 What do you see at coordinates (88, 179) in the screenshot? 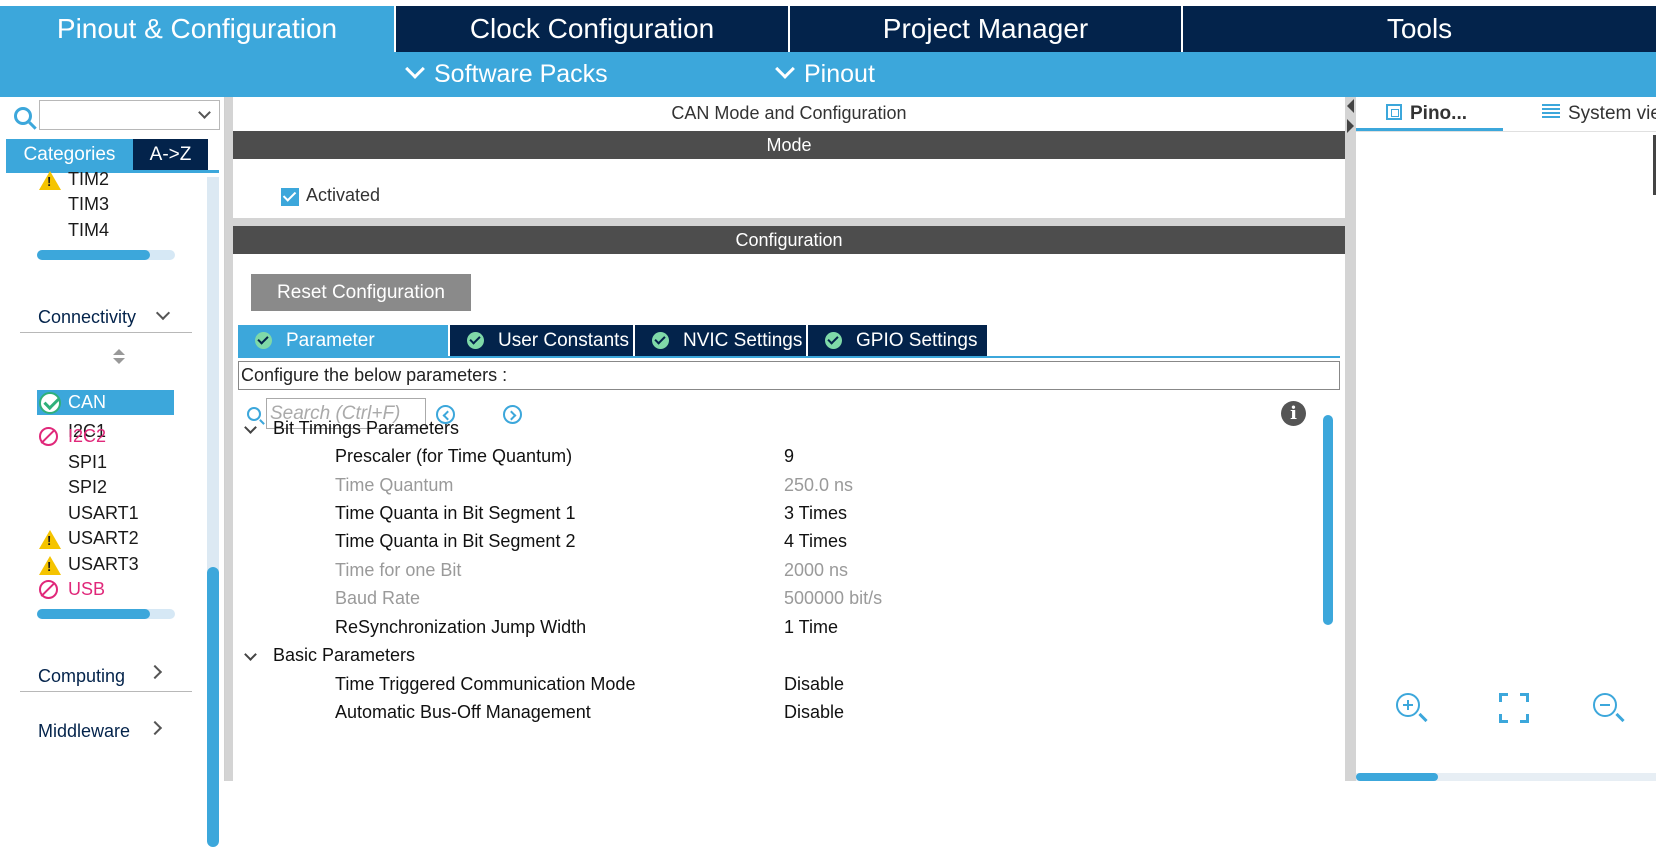
I see `list-item-tim2: TIM2` at bounding box center [88, 179].